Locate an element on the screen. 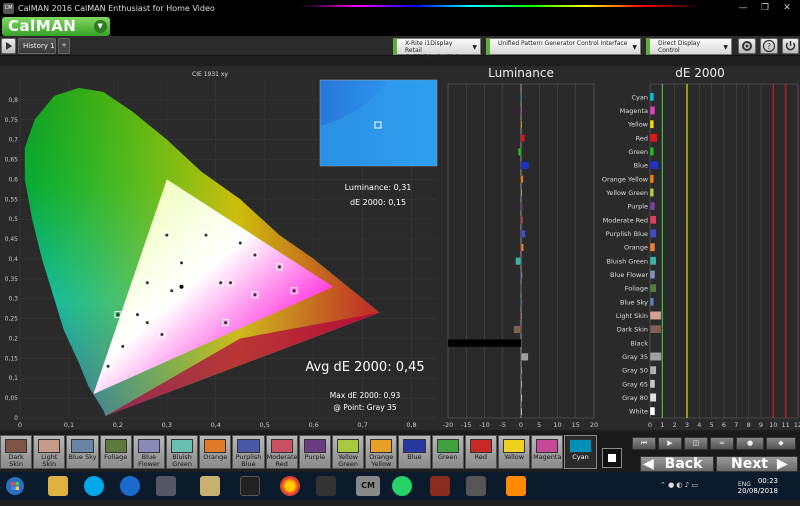  swatch-blue-flower: Blue Flower is located at coordinates (148, 452).